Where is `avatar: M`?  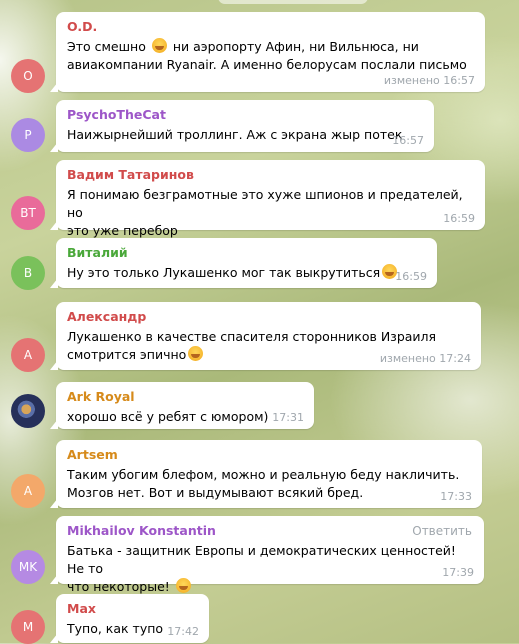 avatar: M is located at coordinates (28, 627).